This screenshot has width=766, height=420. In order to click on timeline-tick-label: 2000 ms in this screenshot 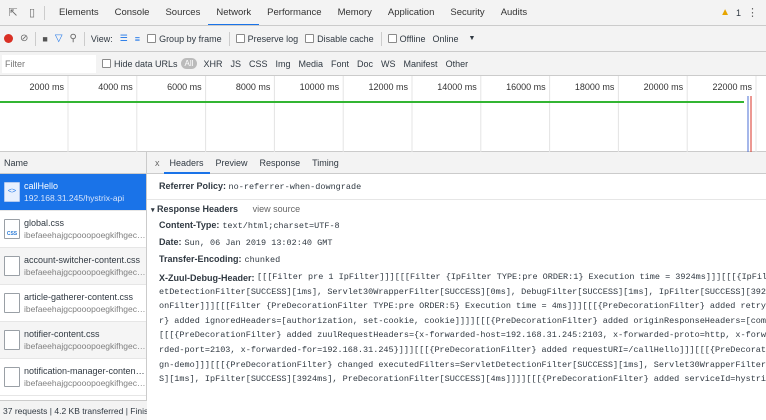, I will do `click(46, 87)`.